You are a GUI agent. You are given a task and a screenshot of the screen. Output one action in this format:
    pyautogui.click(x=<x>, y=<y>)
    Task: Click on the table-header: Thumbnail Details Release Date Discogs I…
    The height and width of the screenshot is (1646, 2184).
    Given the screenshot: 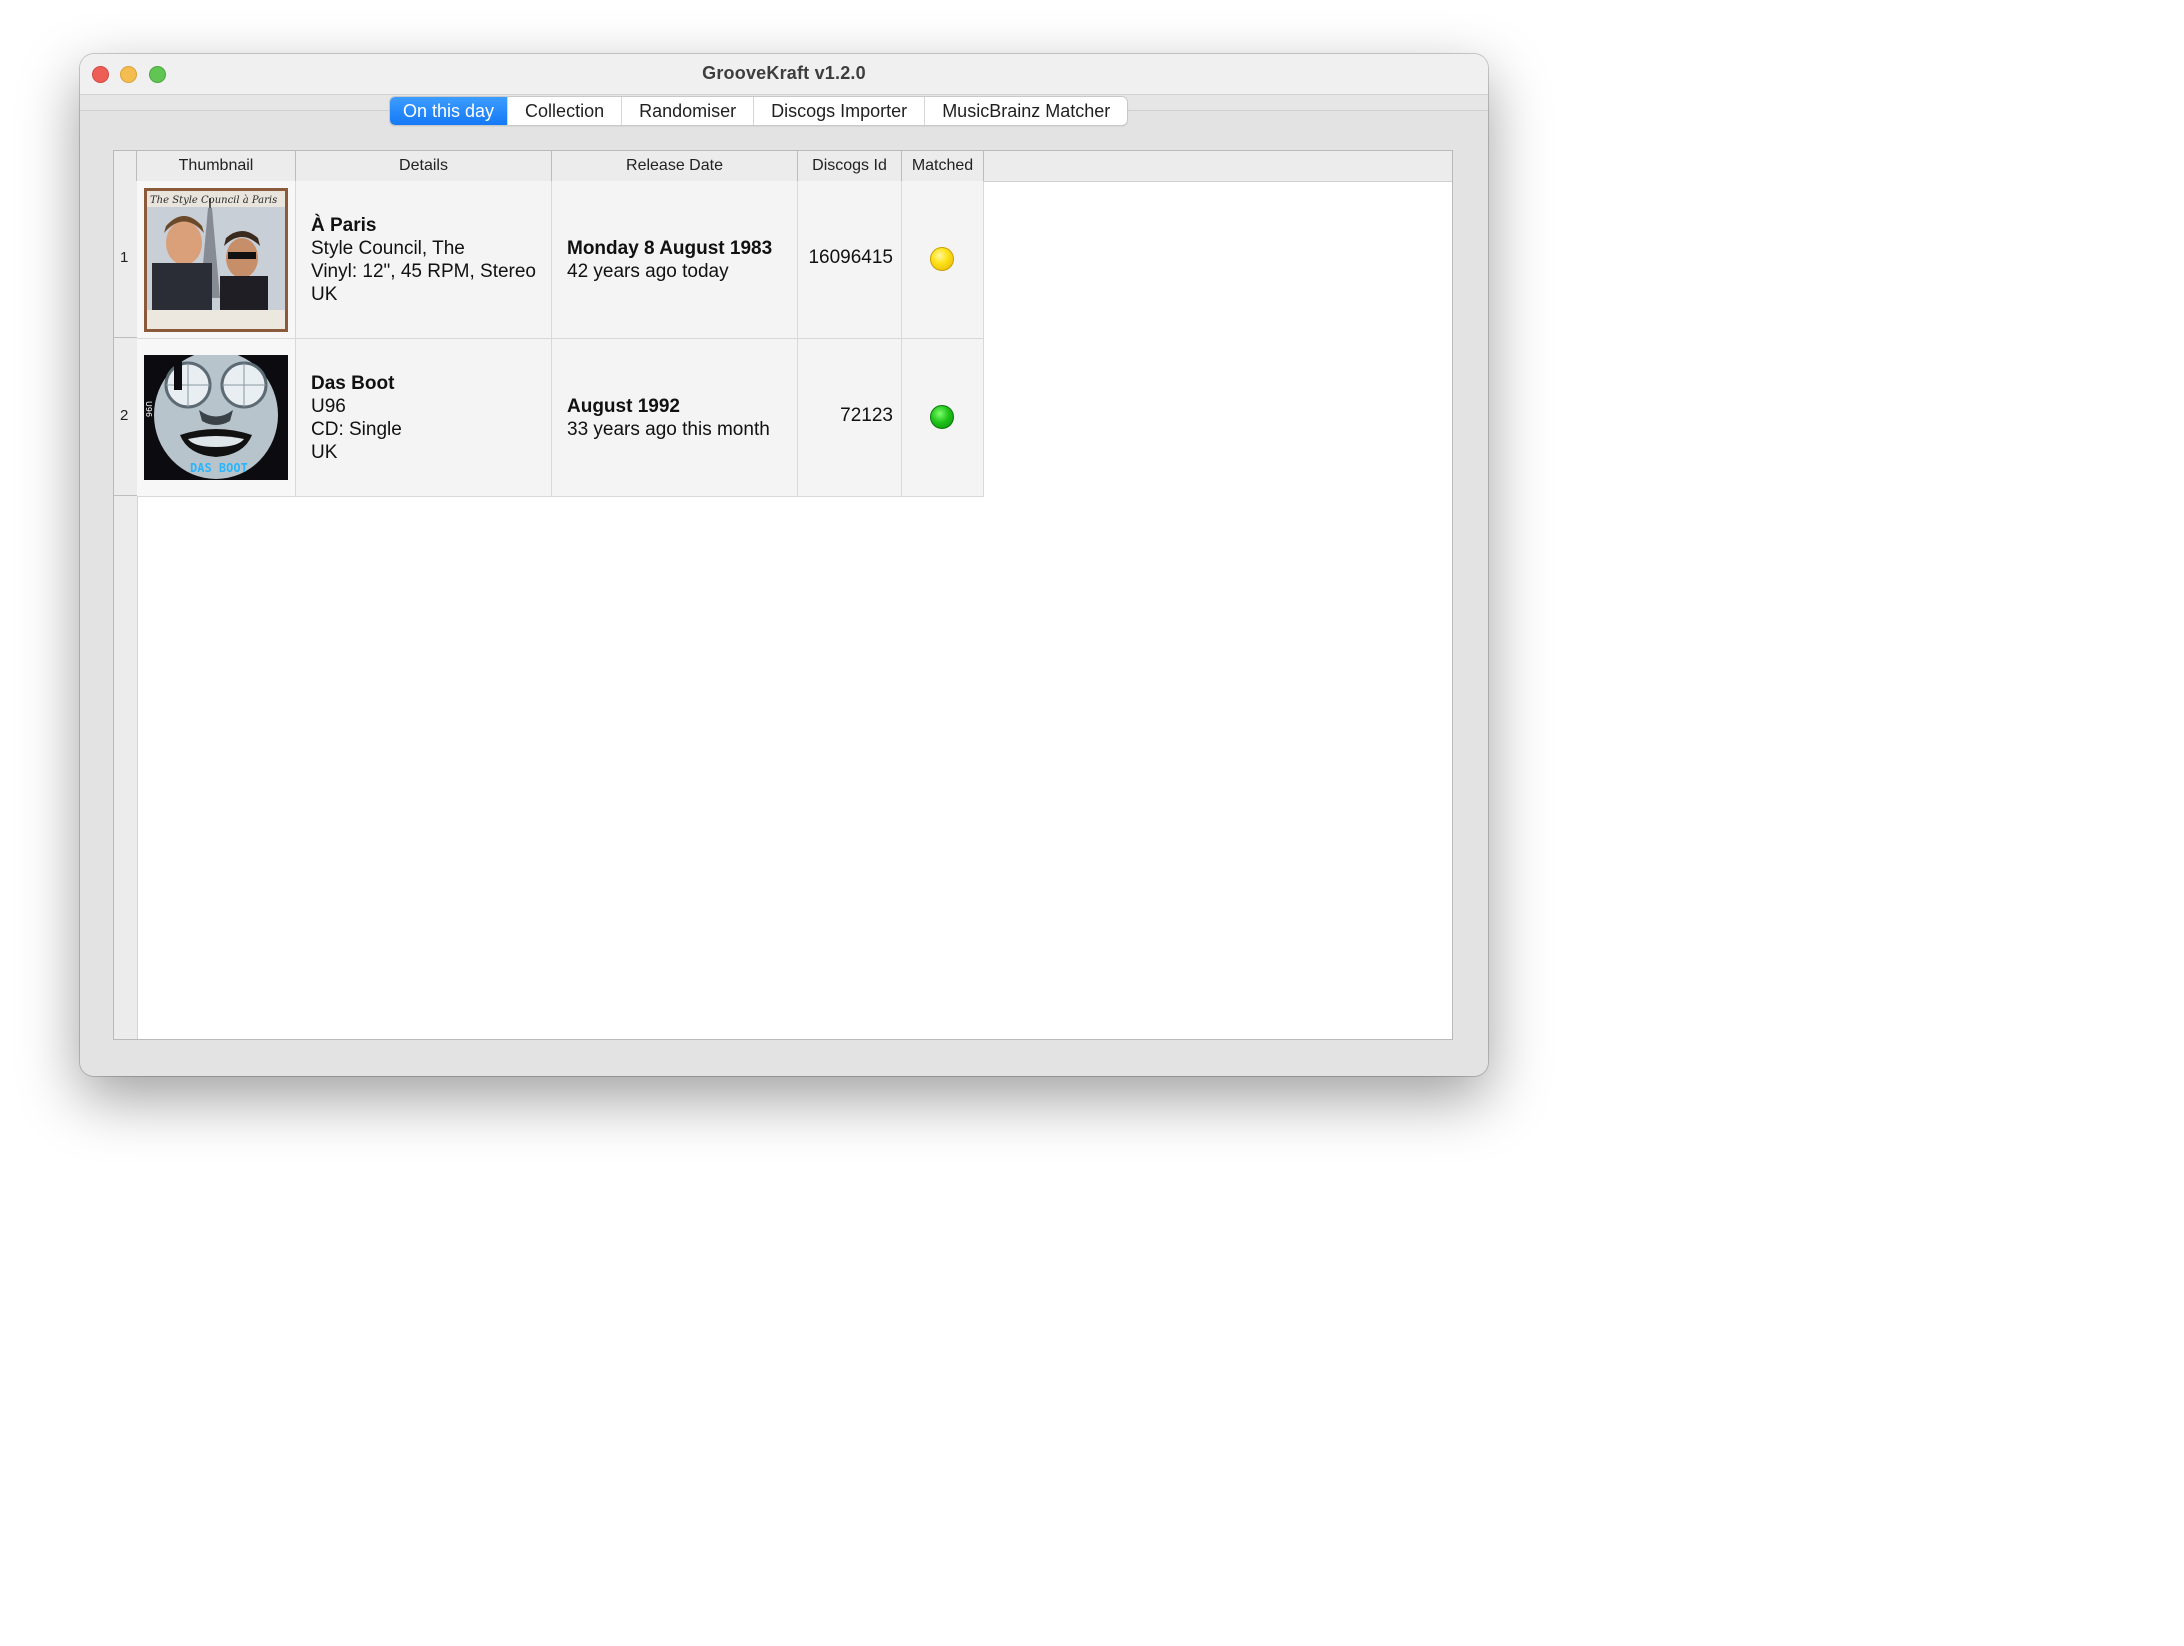 What is the action you would take?
    pyautogui.click(x=783, y=166)
    